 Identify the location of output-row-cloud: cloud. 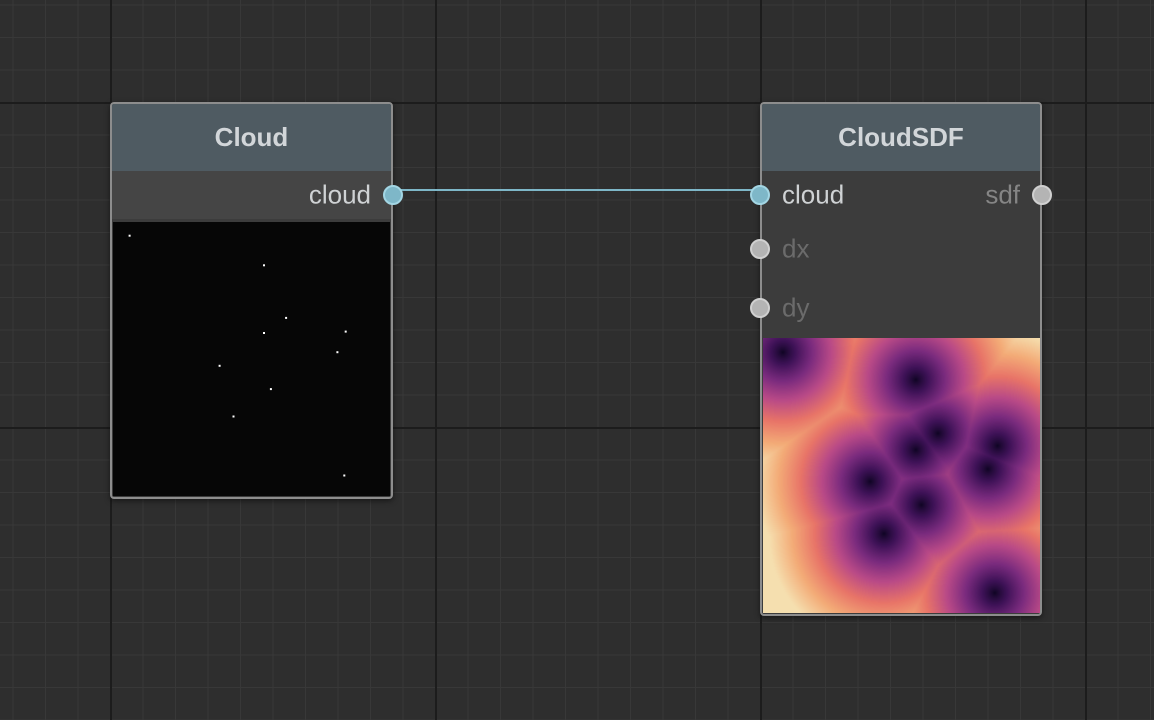
(257, 195).